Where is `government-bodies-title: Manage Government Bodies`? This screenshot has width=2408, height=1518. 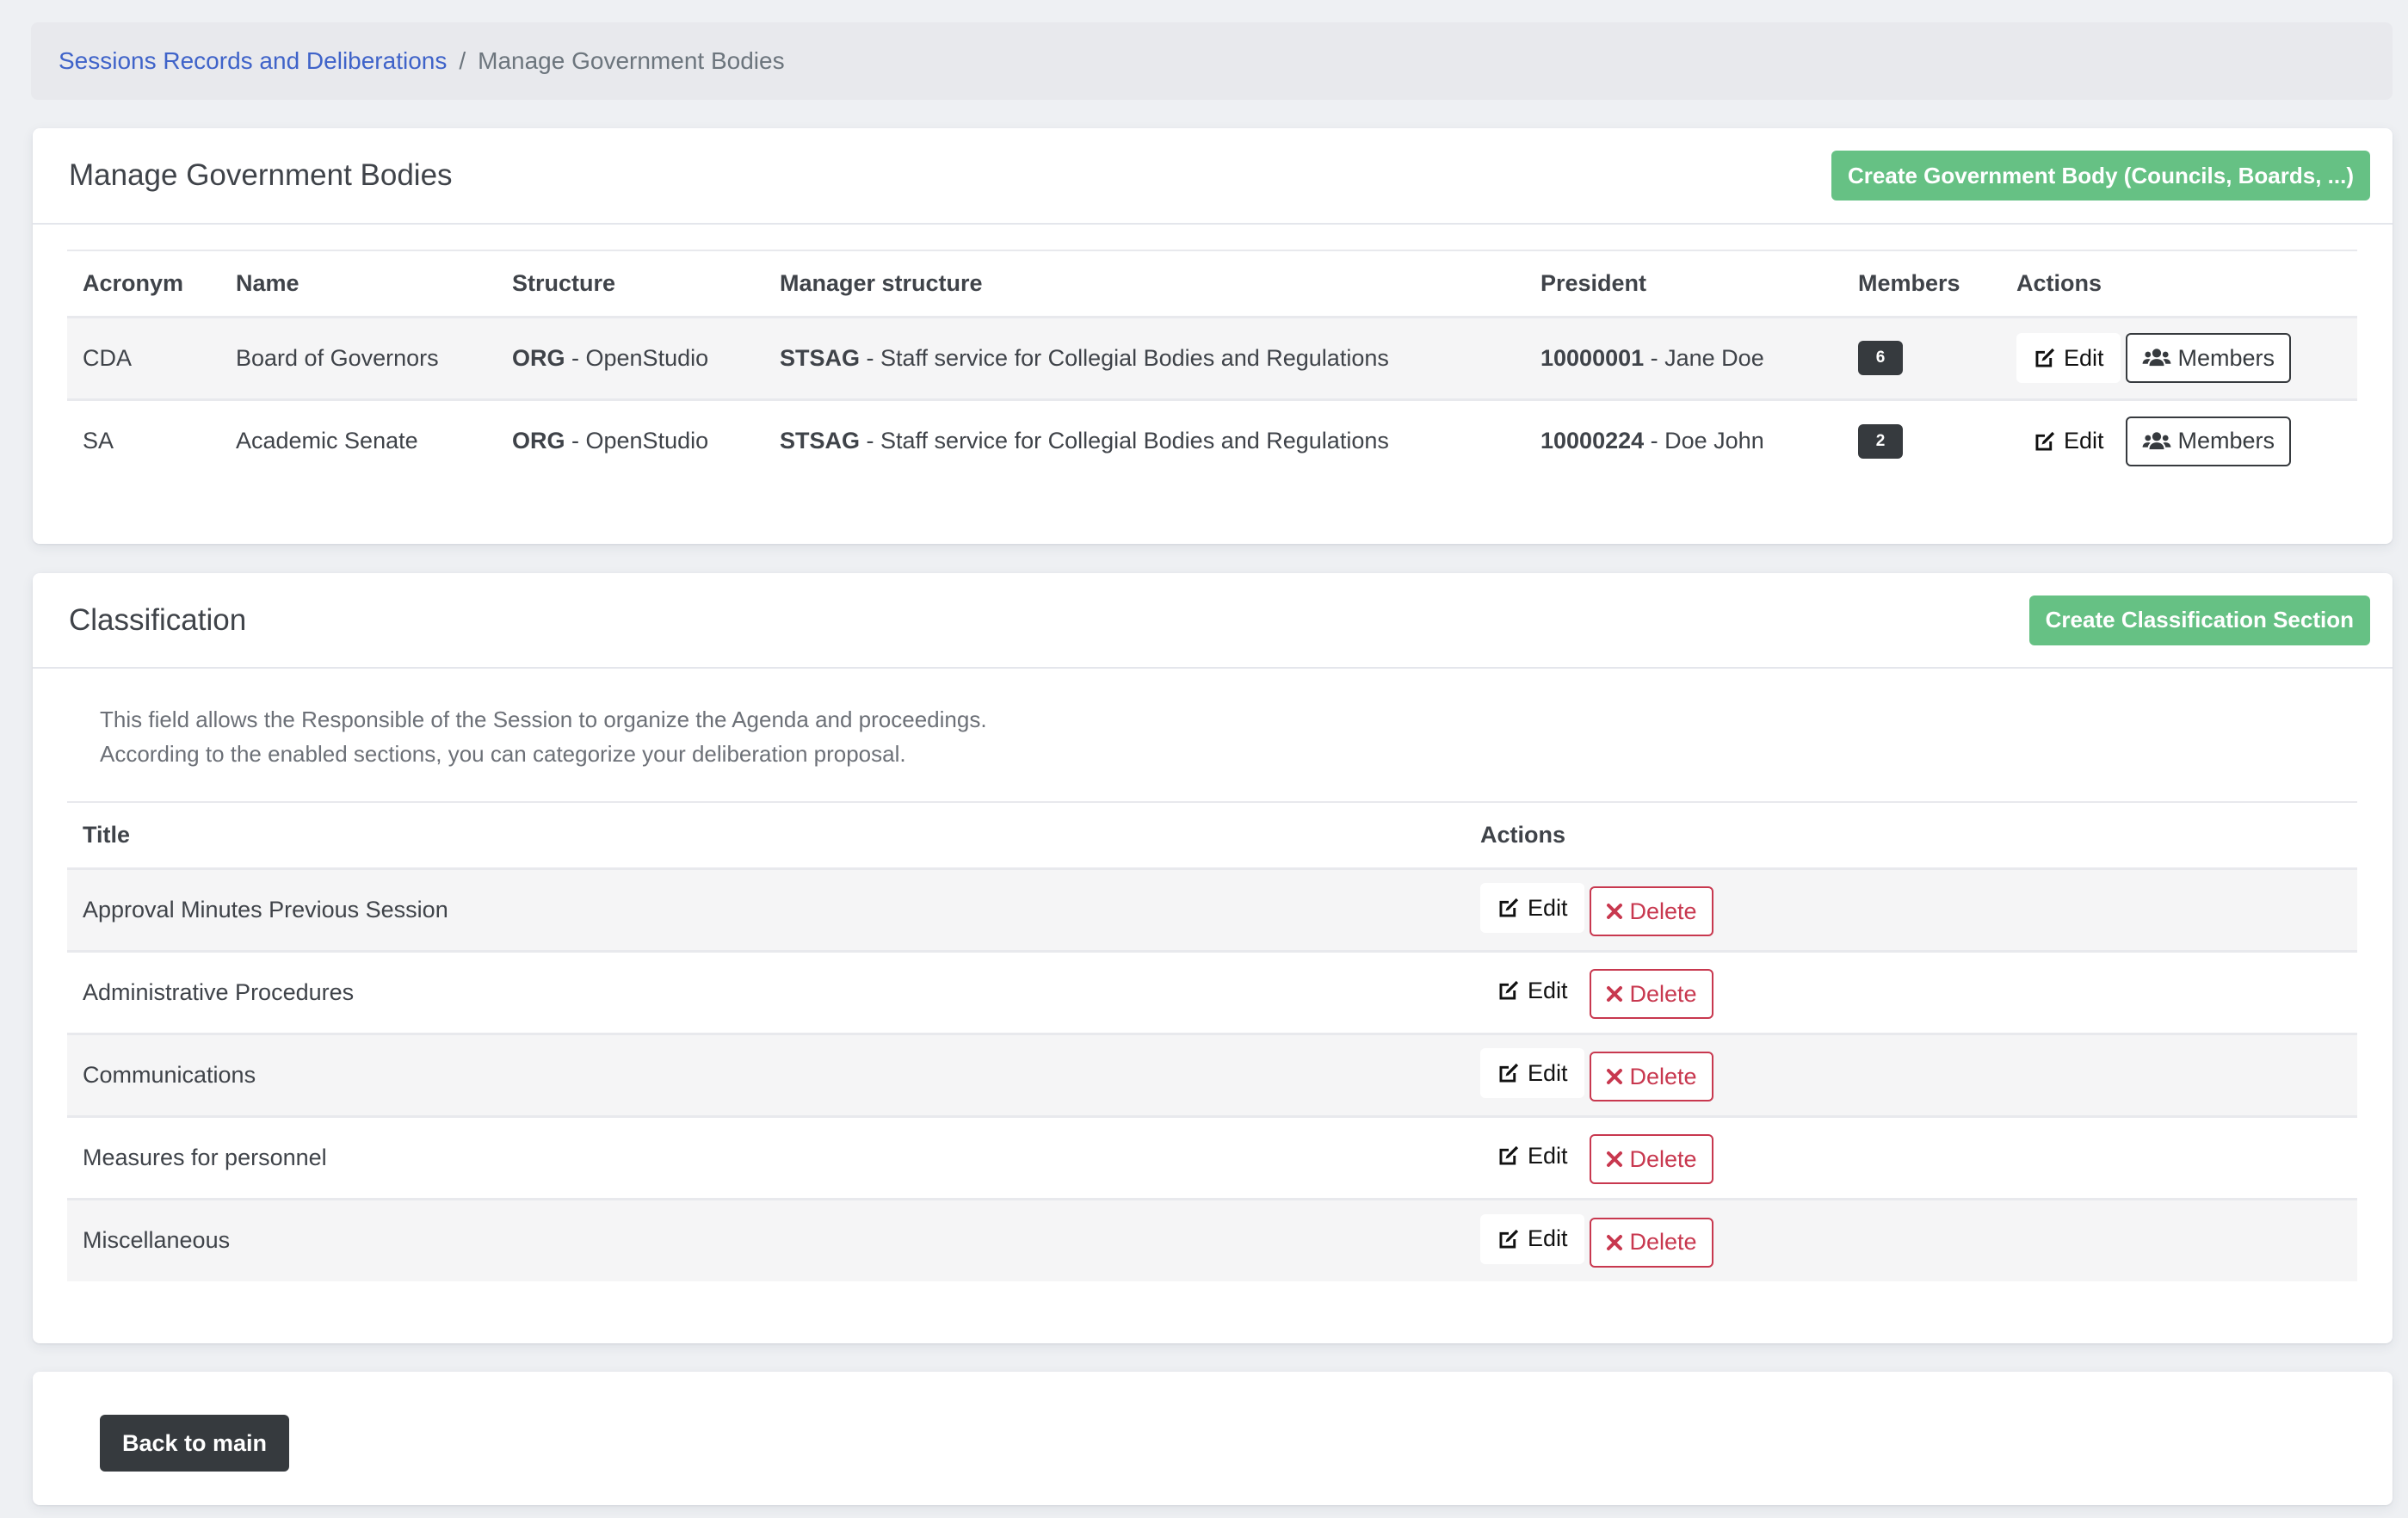 government-bodies-title: Manage Government Bodies is located at coordinates (261, 175).